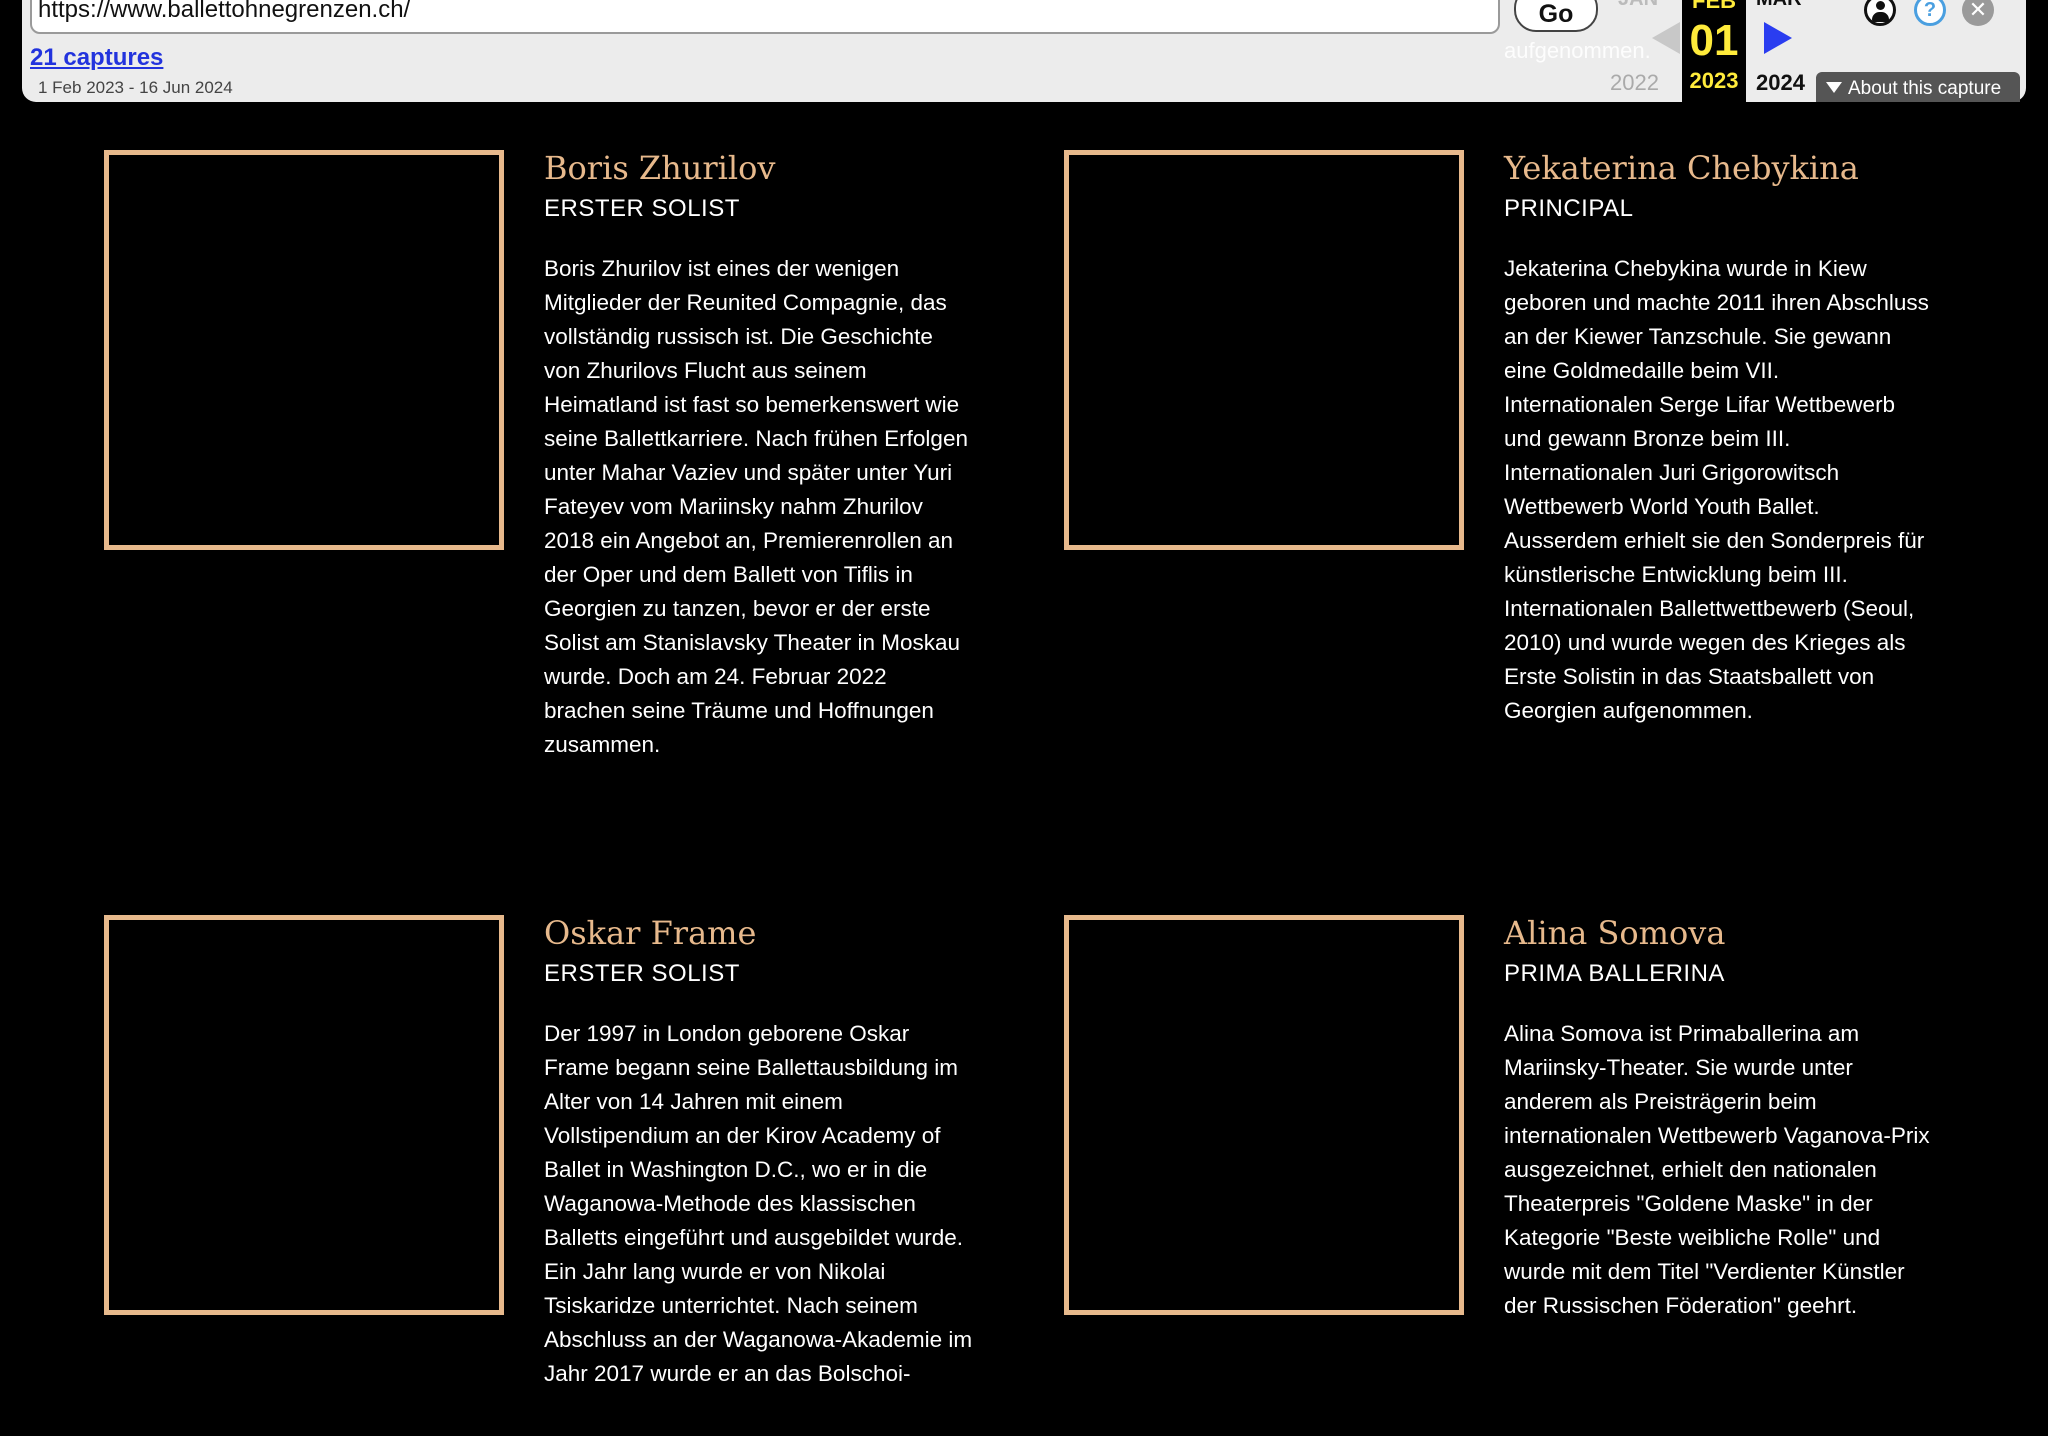  I want to click on prev-year-label: 2022, so click(1634, 83).